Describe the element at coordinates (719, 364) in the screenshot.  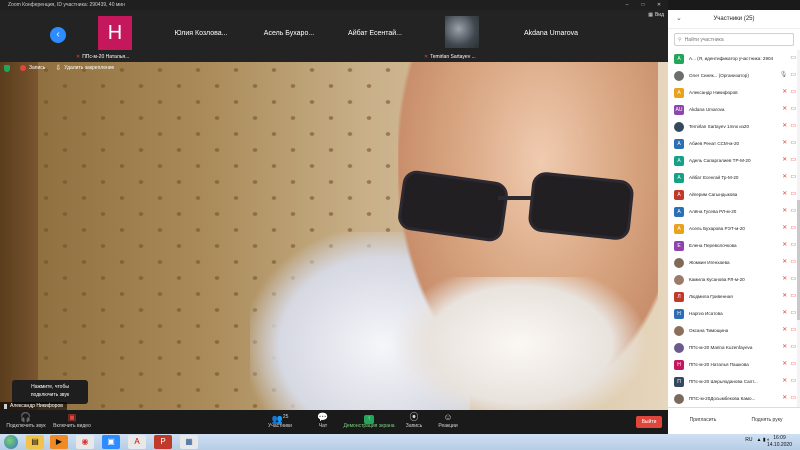
I see `participant-name: ППс-м-20 Наталья Пашкова` at that location.